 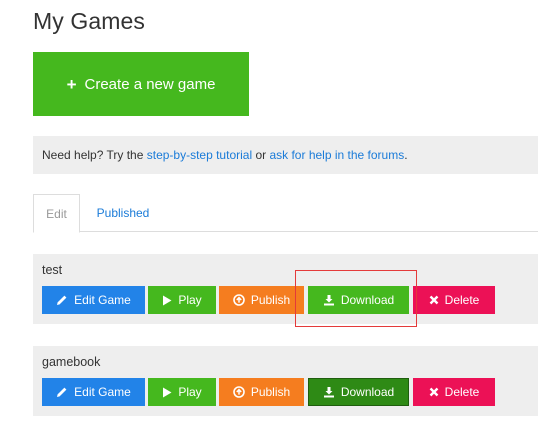 I want to click on page-title: My Games, so click(x=89, y=21).